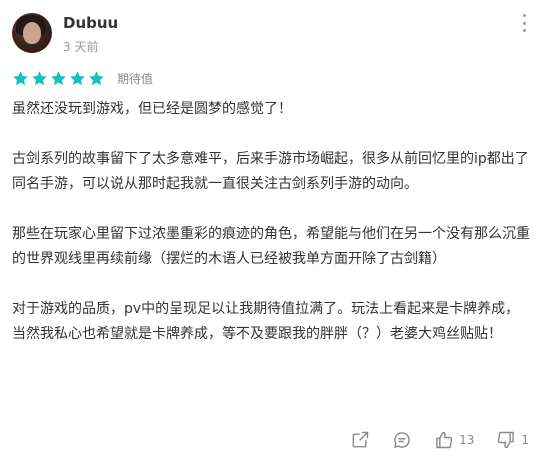 Image resolution: width=541 pixels, height=470 pixels. I want to click on comment-icon, so click(402, 440).